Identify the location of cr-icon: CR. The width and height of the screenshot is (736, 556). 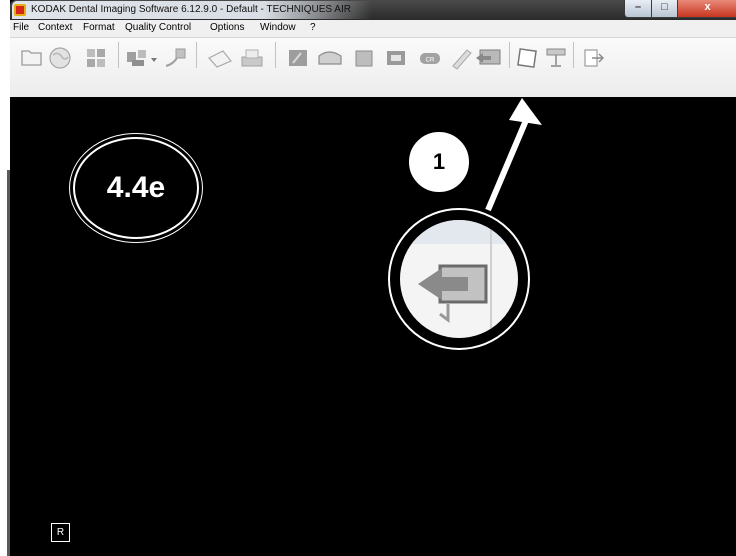
(430, 58).